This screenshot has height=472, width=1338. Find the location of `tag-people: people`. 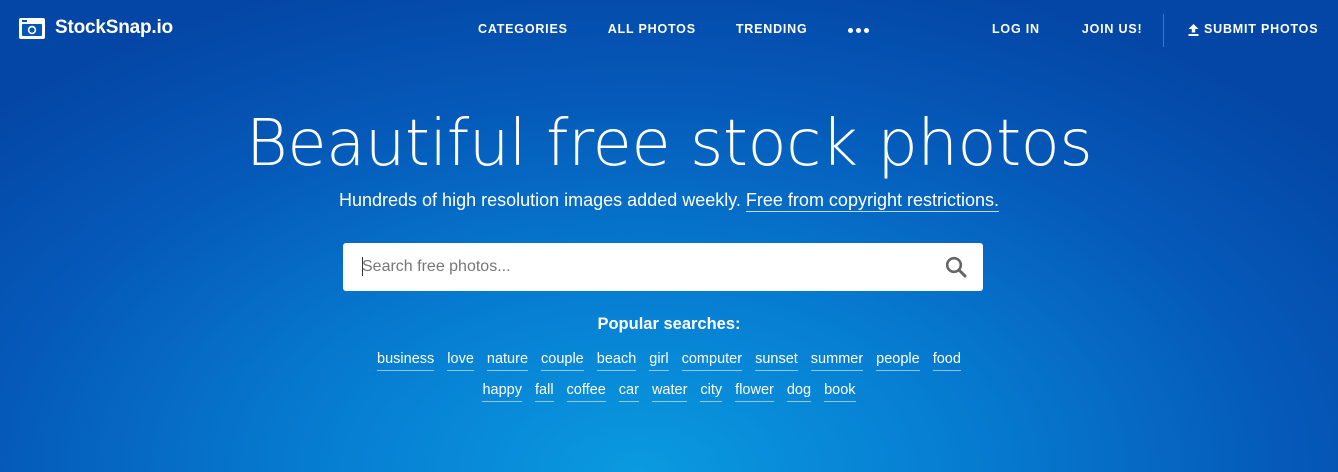

tag-people: people is located at coordinates (898, 360).